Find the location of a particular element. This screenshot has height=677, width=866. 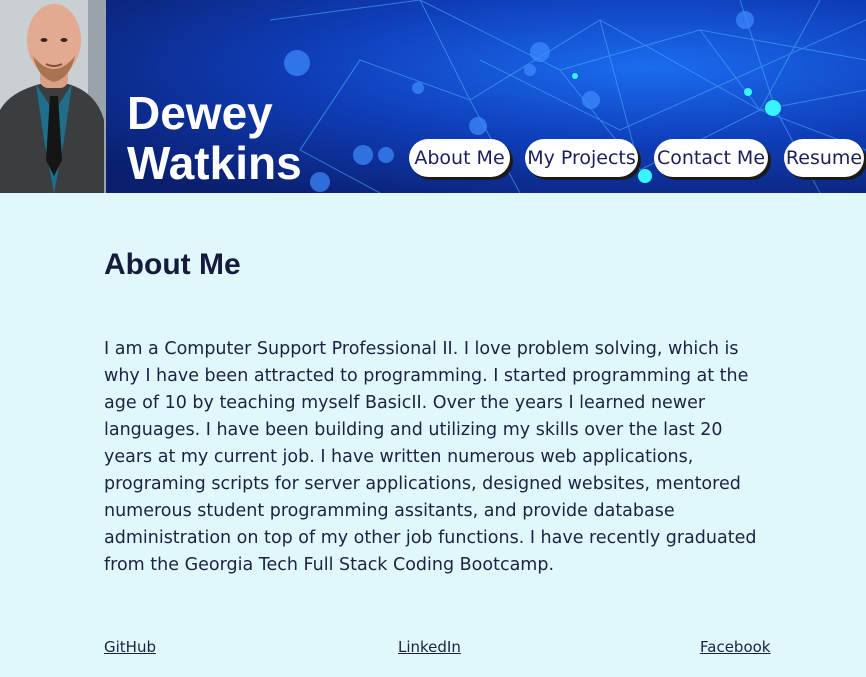

nav-my-projects-button: My Projects is located at coordinates (581, 158).